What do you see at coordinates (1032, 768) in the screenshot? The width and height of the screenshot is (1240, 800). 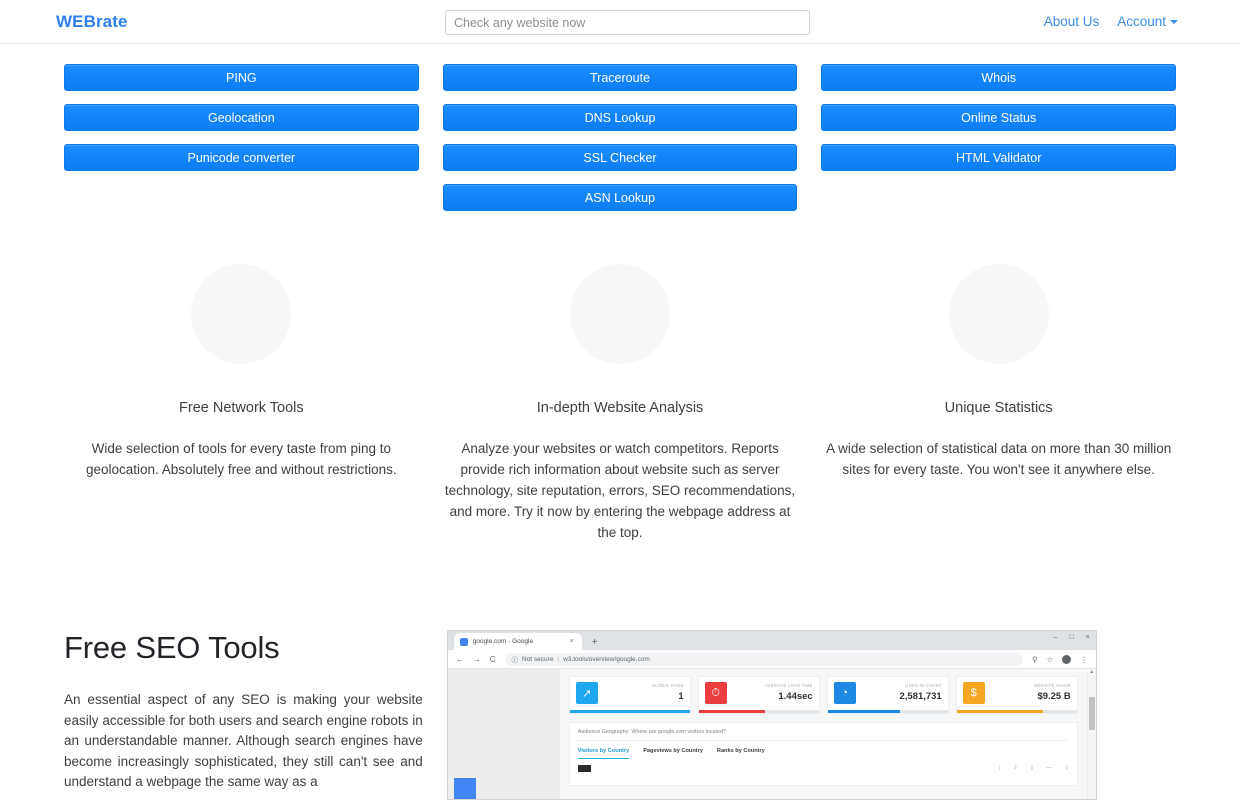 I see `map-legend-icon: ▯` at bounding box center [1032, 768].